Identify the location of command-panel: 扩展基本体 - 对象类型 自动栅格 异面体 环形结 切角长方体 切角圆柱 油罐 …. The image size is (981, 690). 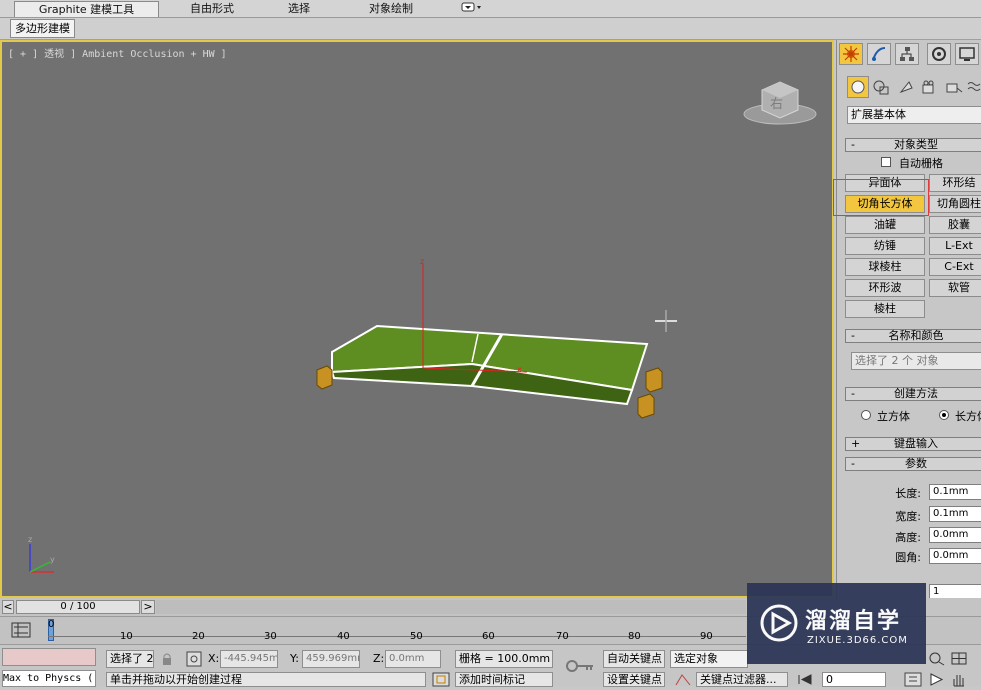
(907, 320).